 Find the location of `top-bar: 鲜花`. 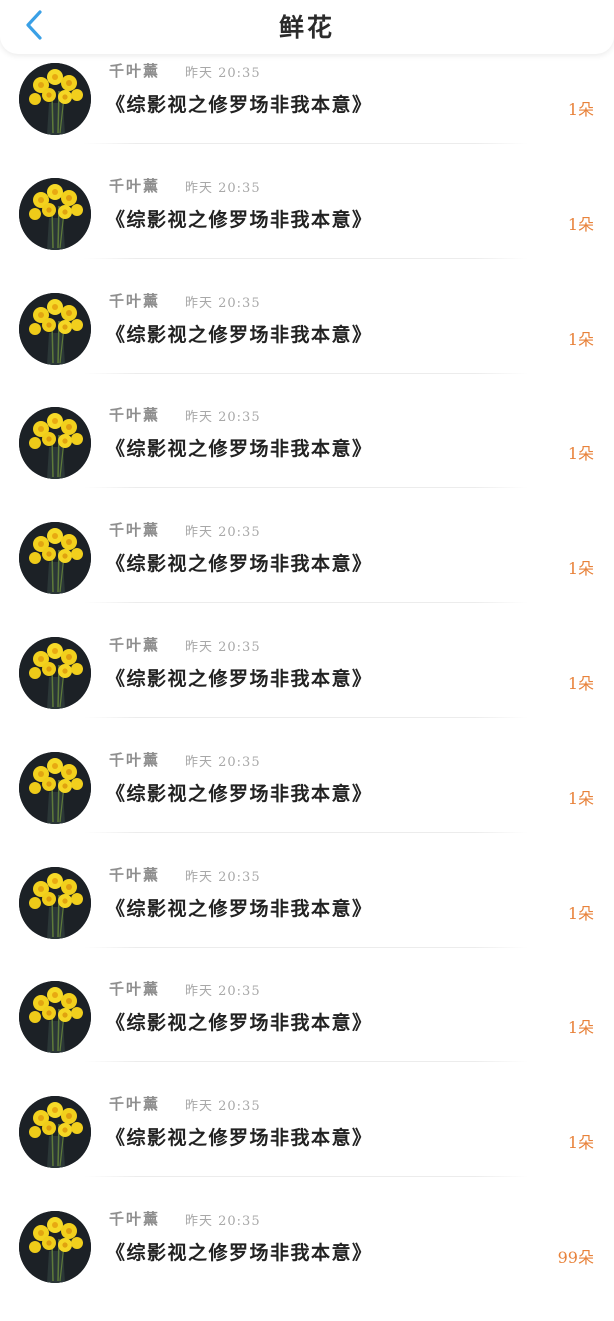

top-bar: 鲜花 is located at coordinates (307, 27).